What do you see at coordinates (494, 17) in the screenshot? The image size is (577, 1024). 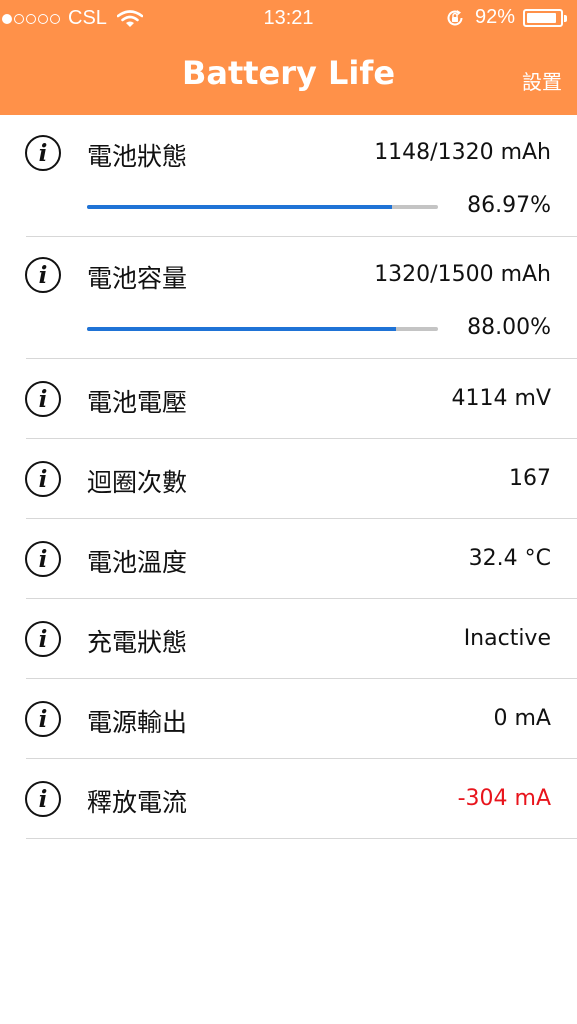 I see `battery-percent: 92%` at bounding box center [494, 17].